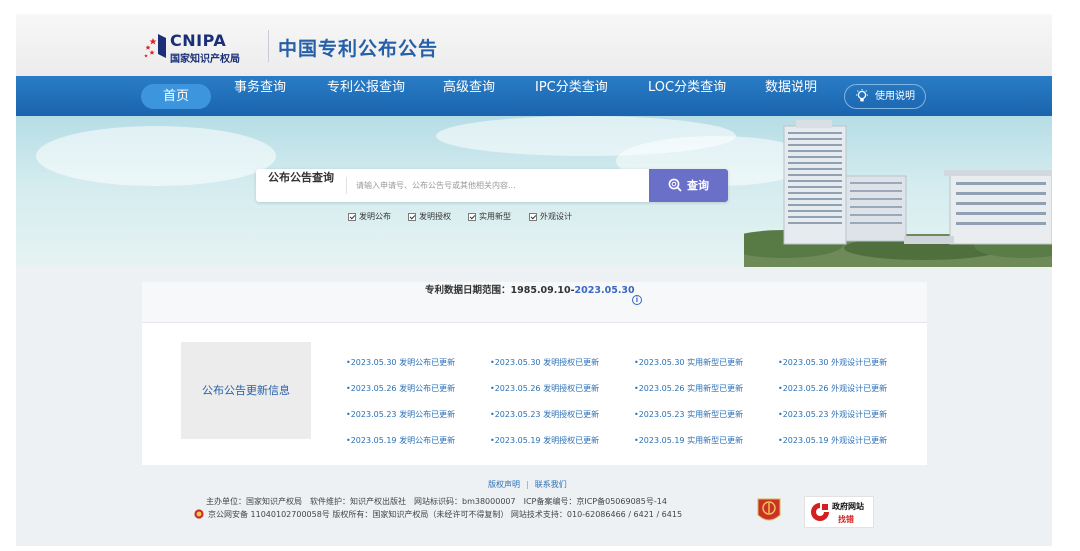  I want to click on lightbulb-icon, so click(862, 95).